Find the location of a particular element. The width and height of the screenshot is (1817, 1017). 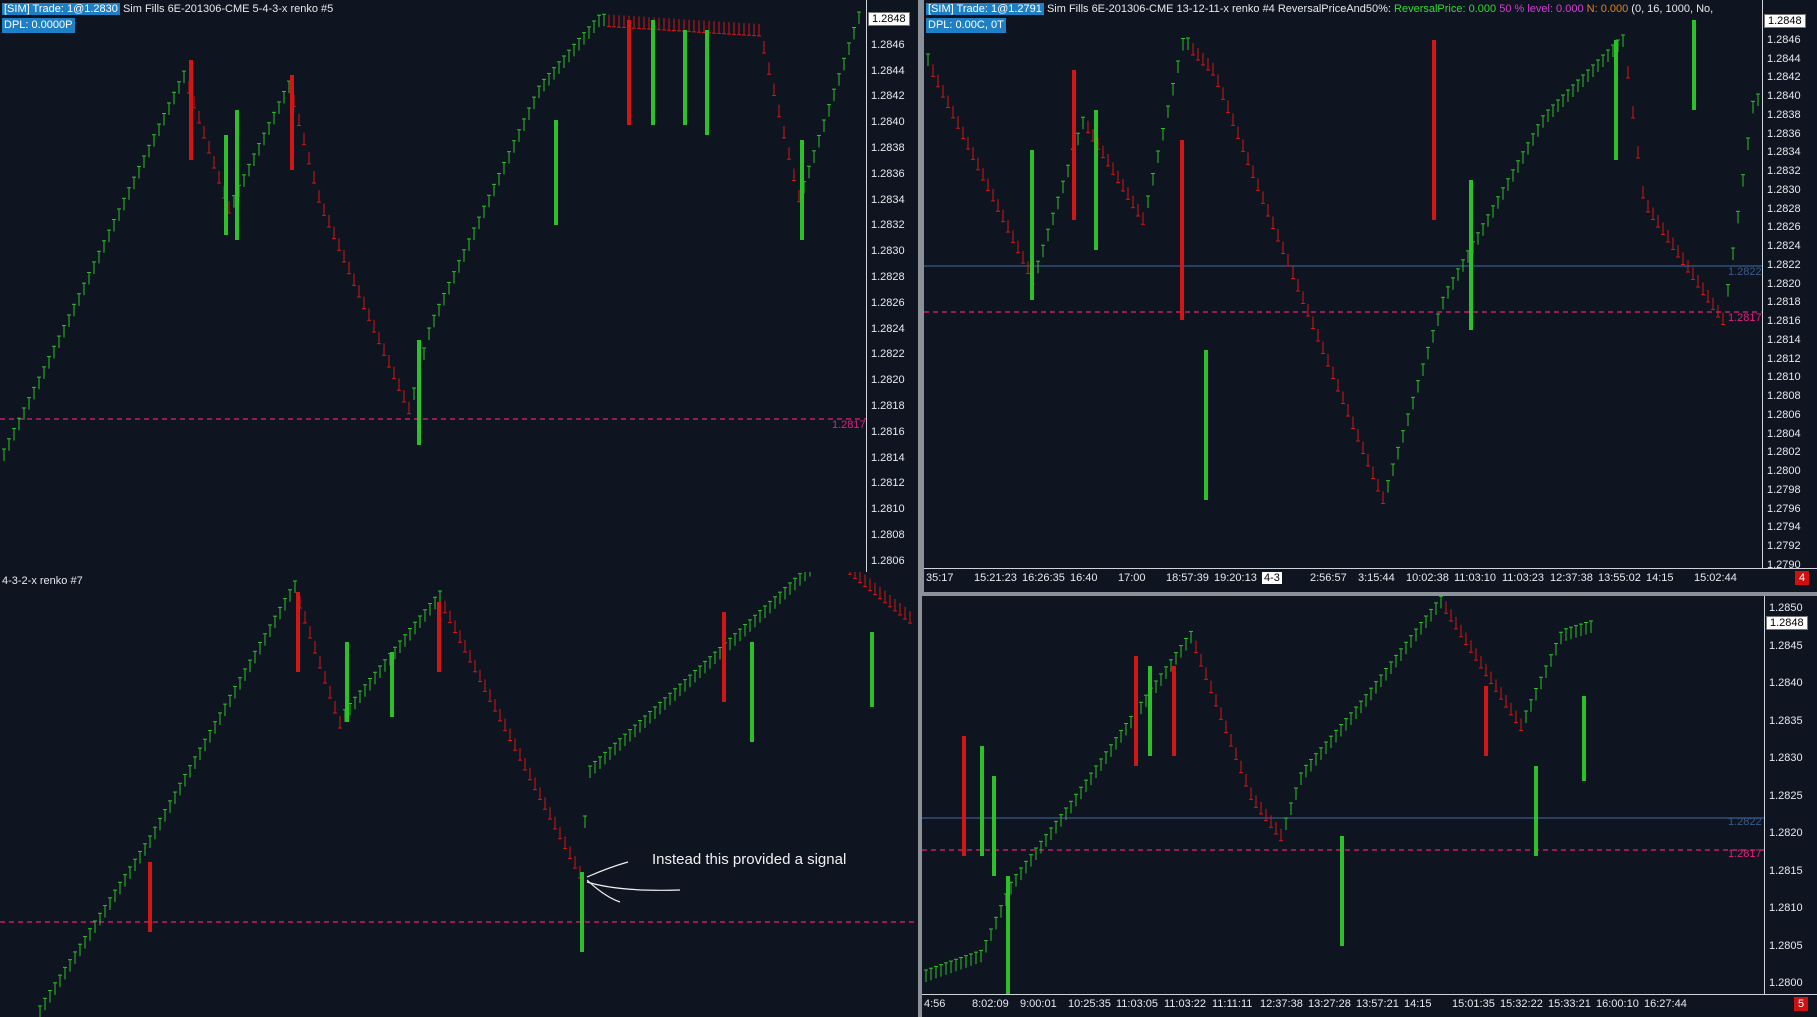

price-tick-label: 1.2794 is located at coordinates (1784, 527).